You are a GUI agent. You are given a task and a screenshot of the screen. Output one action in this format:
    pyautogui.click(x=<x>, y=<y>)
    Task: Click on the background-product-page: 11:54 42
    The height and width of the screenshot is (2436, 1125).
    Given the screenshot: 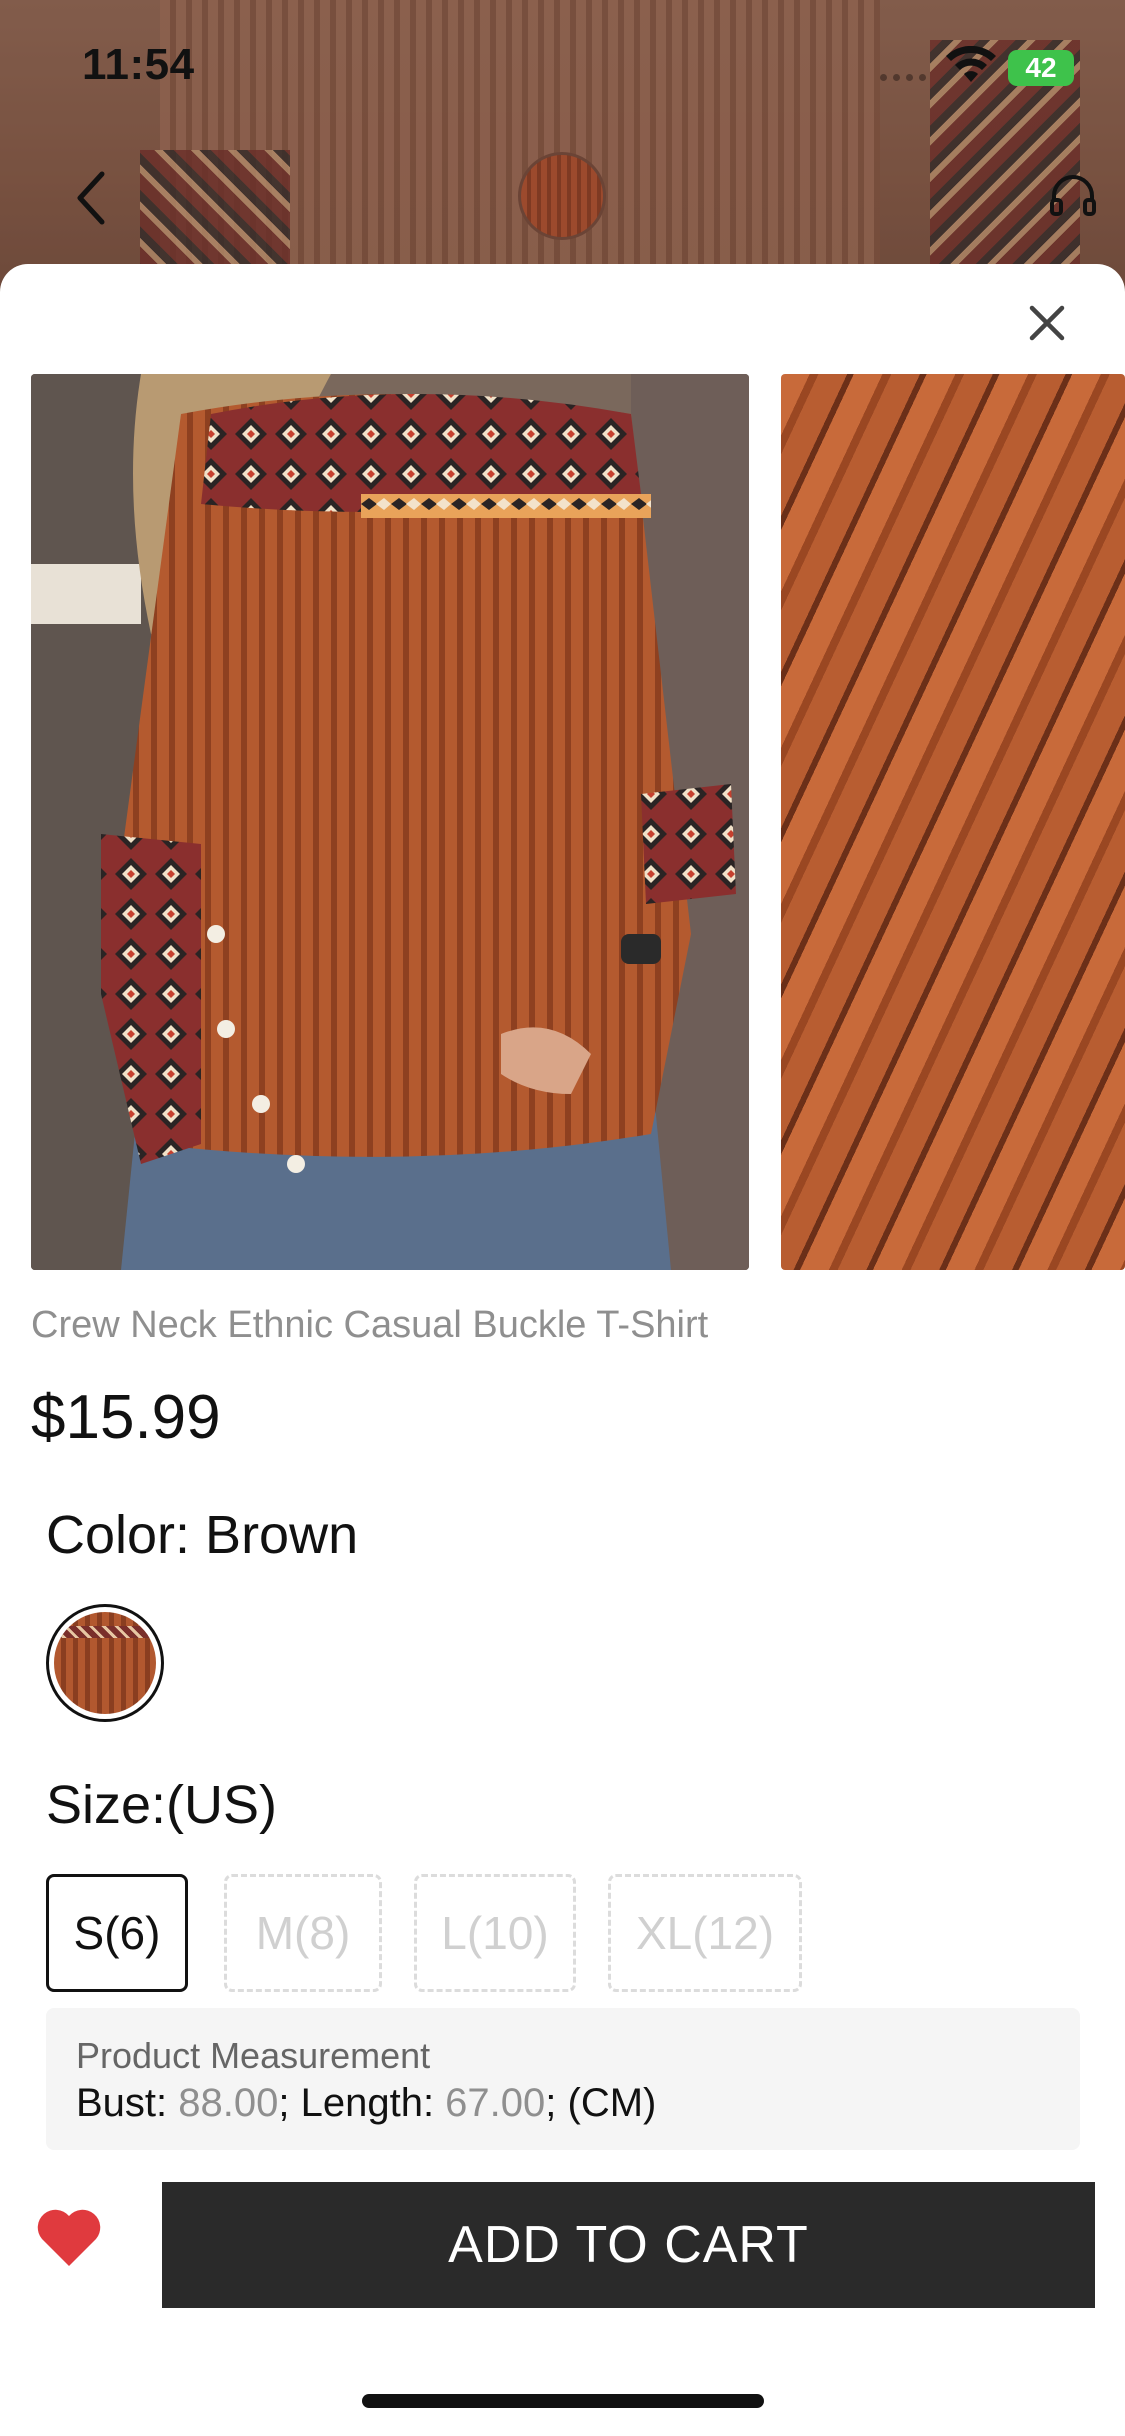 What is the action you would take?
    pyautogui.click(x=562, y=150)
    